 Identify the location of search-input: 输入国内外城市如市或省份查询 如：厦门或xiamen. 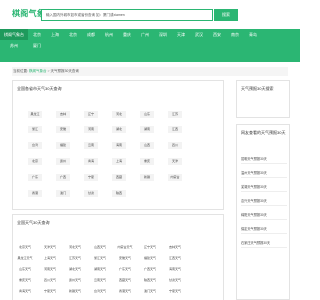
(127, 15).